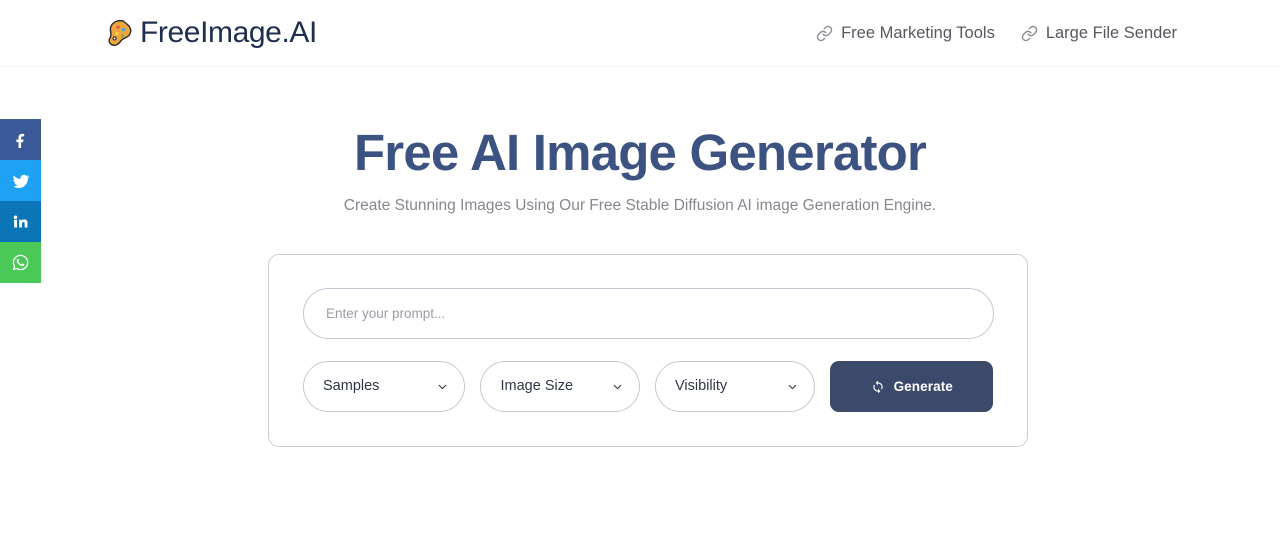 The image size is (1280, 558). I want to click on linkedin-icon, so click(20, 221).